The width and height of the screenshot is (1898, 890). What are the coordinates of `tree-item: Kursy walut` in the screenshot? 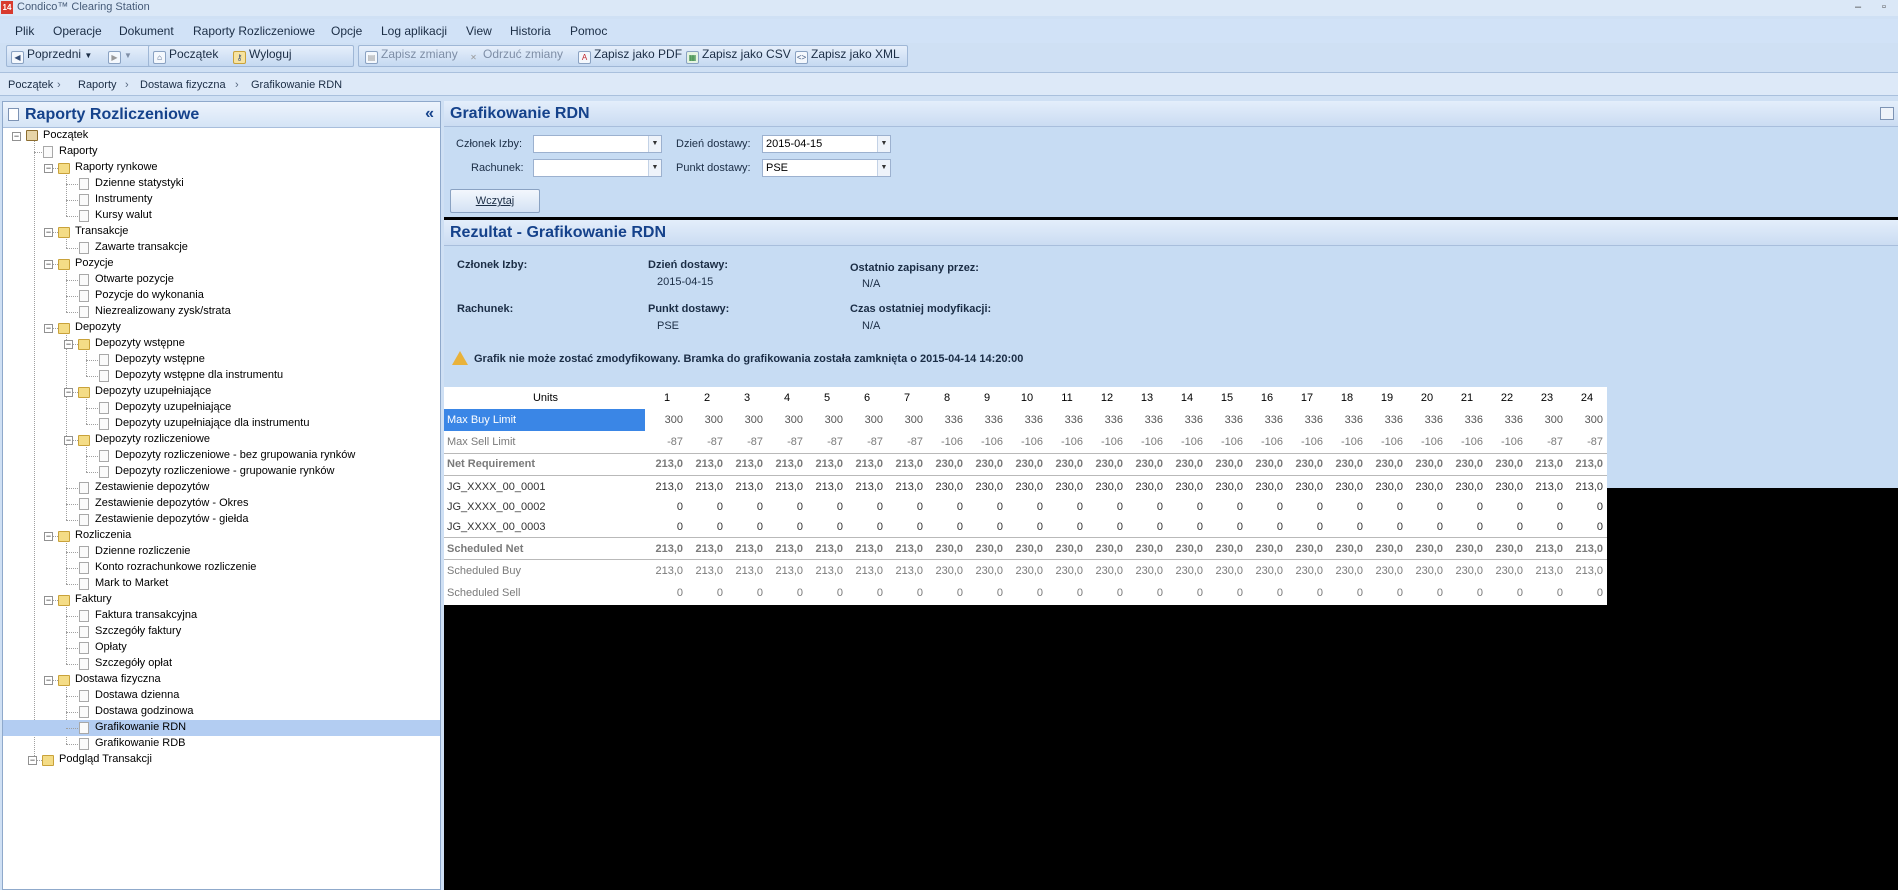 It's located at (221, 216).